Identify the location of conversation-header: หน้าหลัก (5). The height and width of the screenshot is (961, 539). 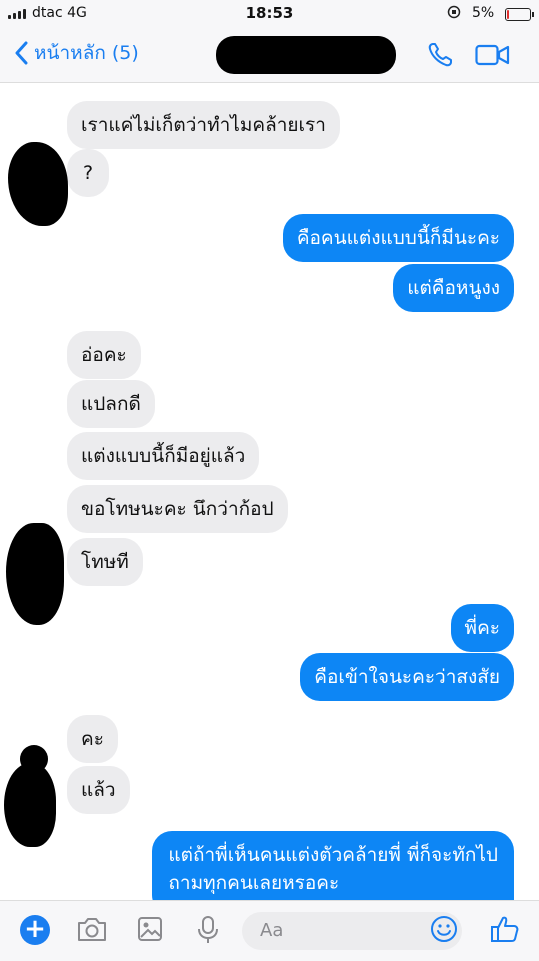
(269, 55).